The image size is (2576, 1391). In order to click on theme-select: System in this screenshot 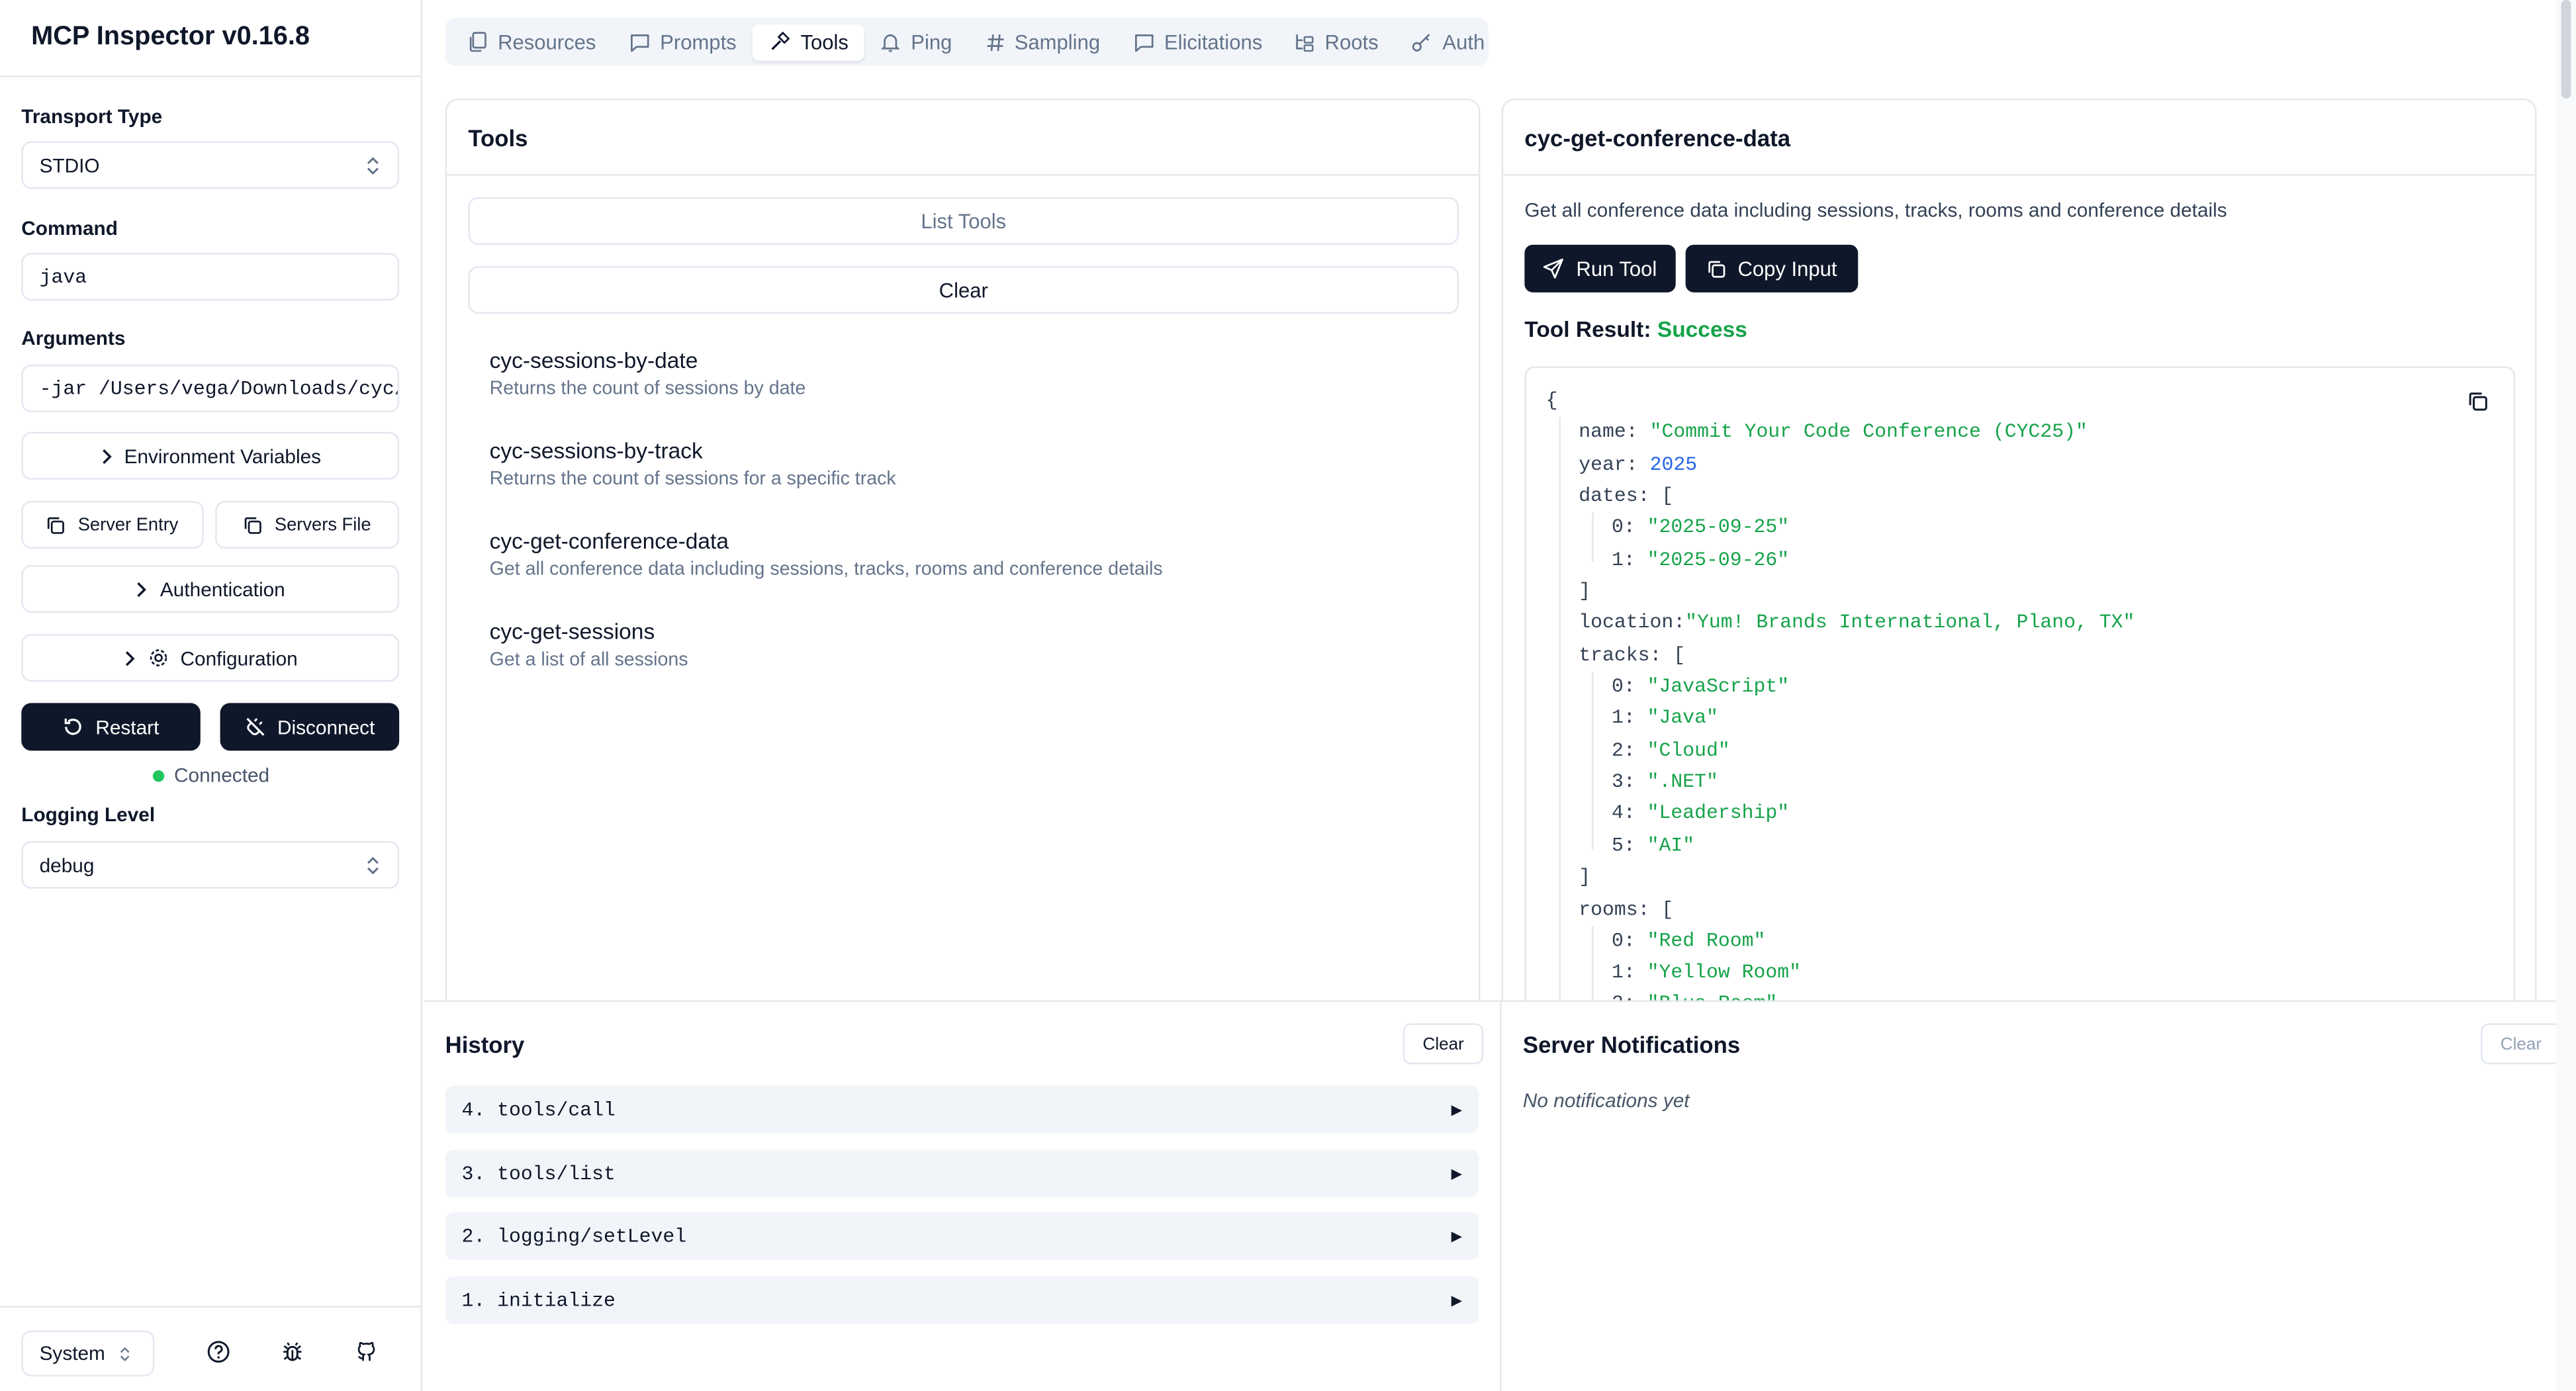, I will do `click(88, 1353)`.